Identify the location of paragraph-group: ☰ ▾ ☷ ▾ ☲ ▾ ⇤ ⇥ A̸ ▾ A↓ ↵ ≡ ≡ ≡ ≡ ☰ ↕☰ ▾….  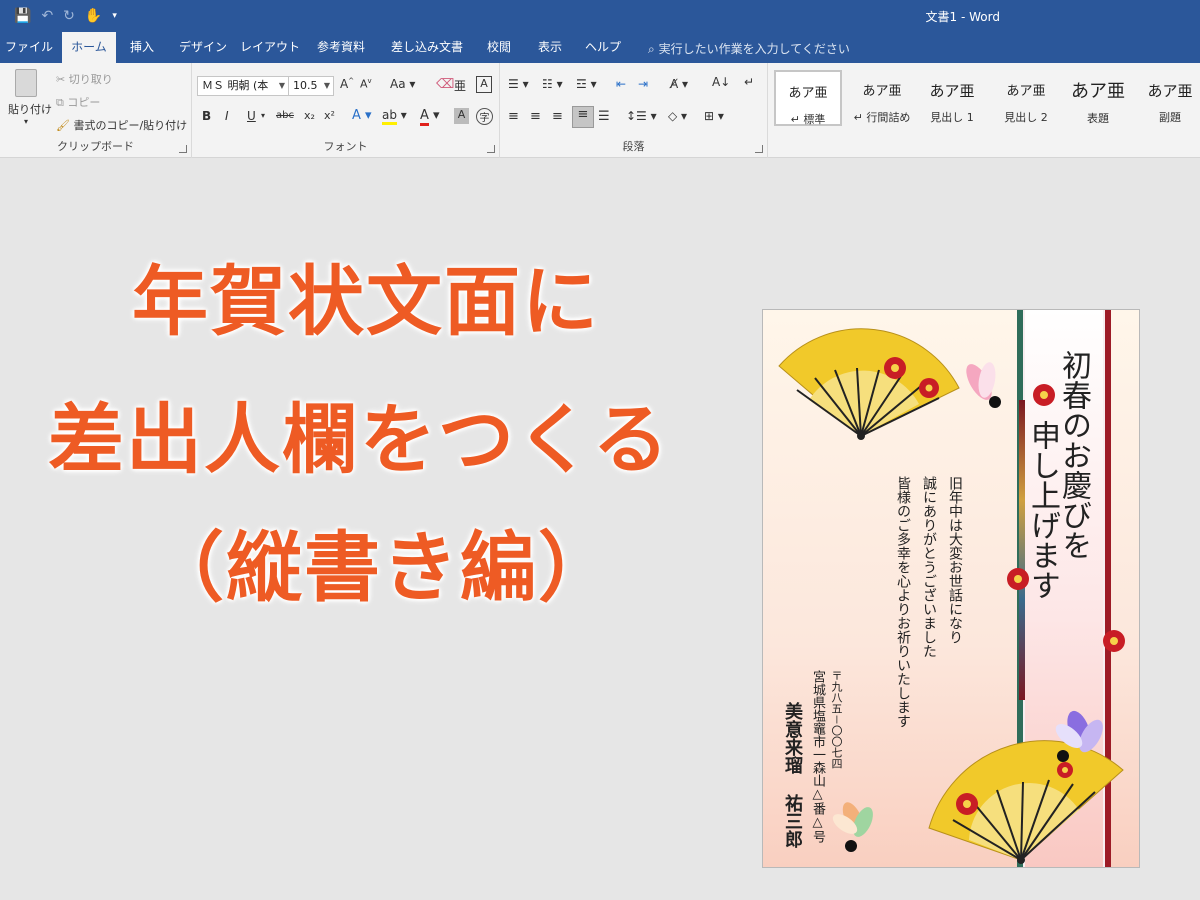
(634, 110).